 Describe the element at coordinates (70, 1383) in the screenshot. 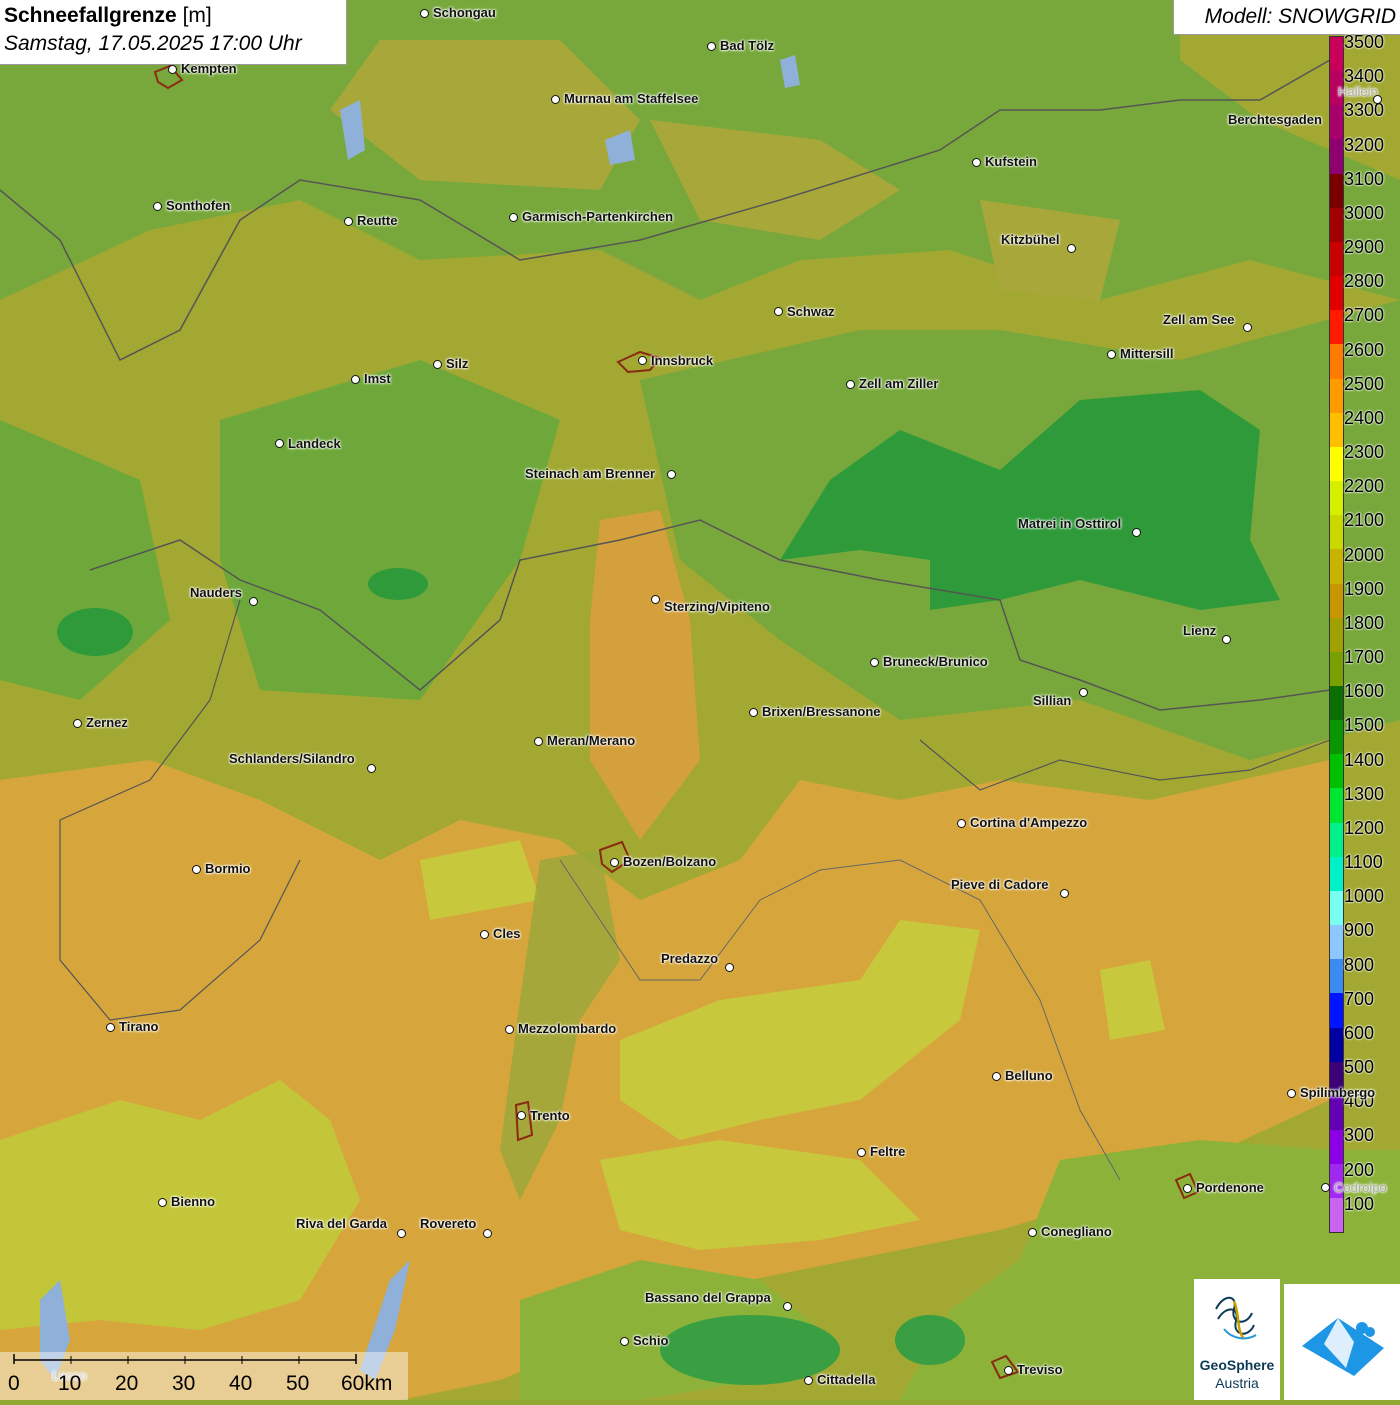

I see `scale-label: 10` at that location.